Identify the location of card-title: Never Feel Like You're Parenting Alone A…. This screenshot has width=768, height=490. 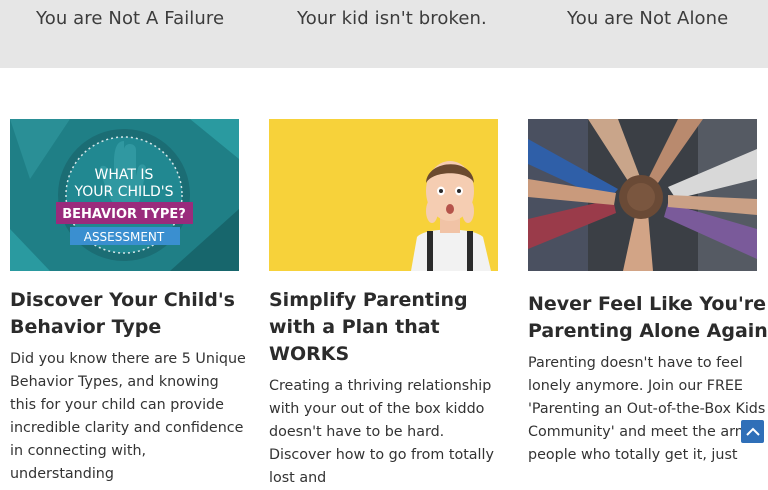
(648, 318).